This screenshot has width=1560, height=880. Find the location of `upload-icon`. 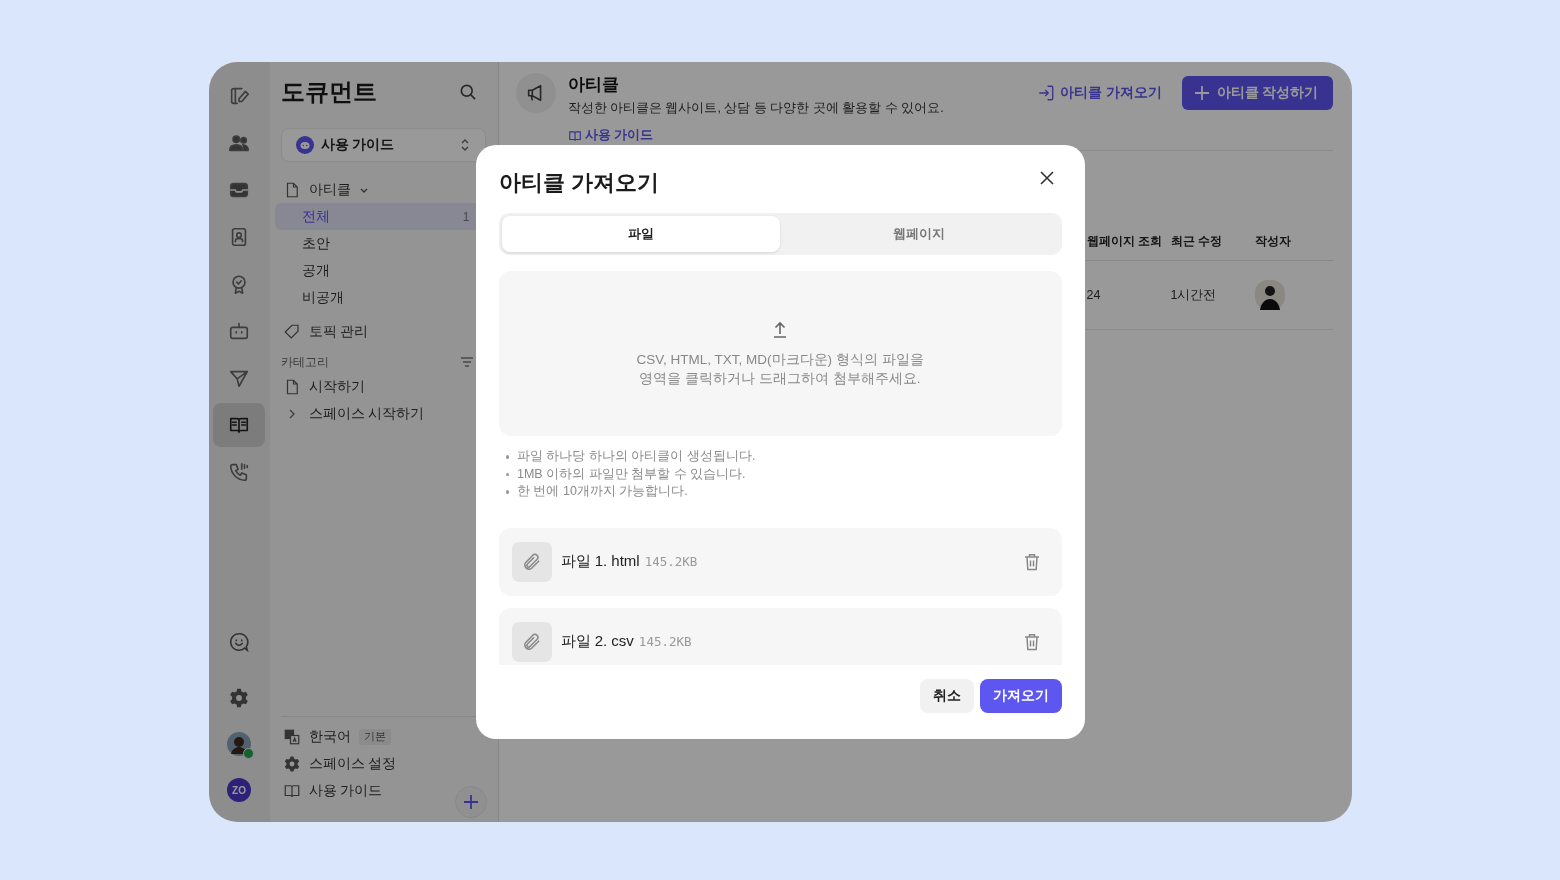

upload-icon is located at coordinates (780, 328).